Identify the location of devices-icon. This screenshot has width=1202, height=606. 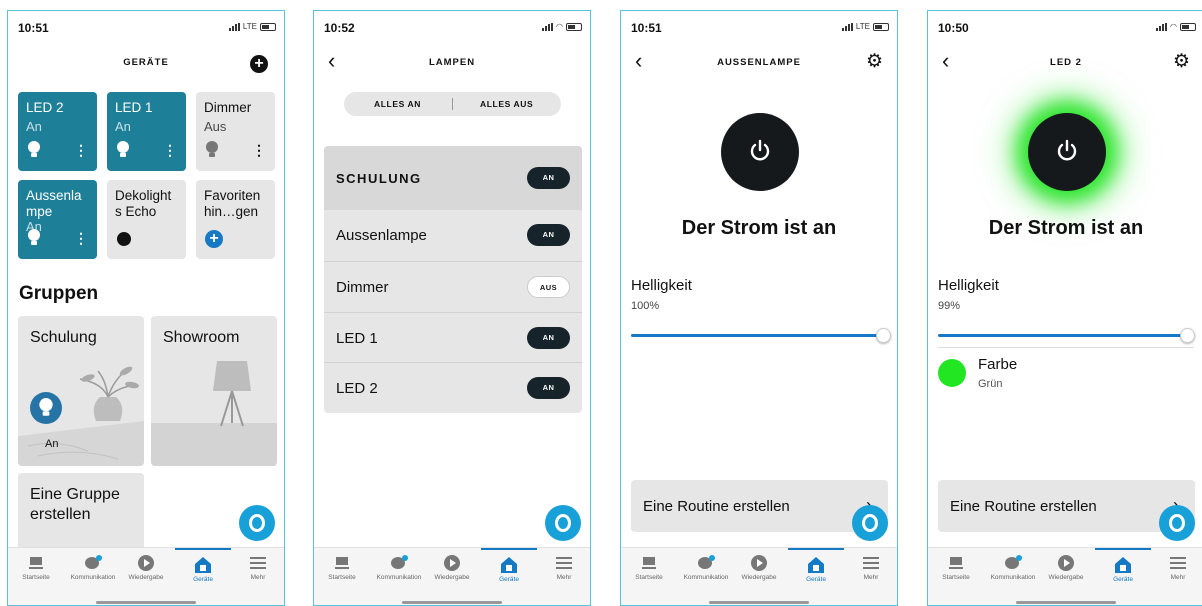
(816, 565).